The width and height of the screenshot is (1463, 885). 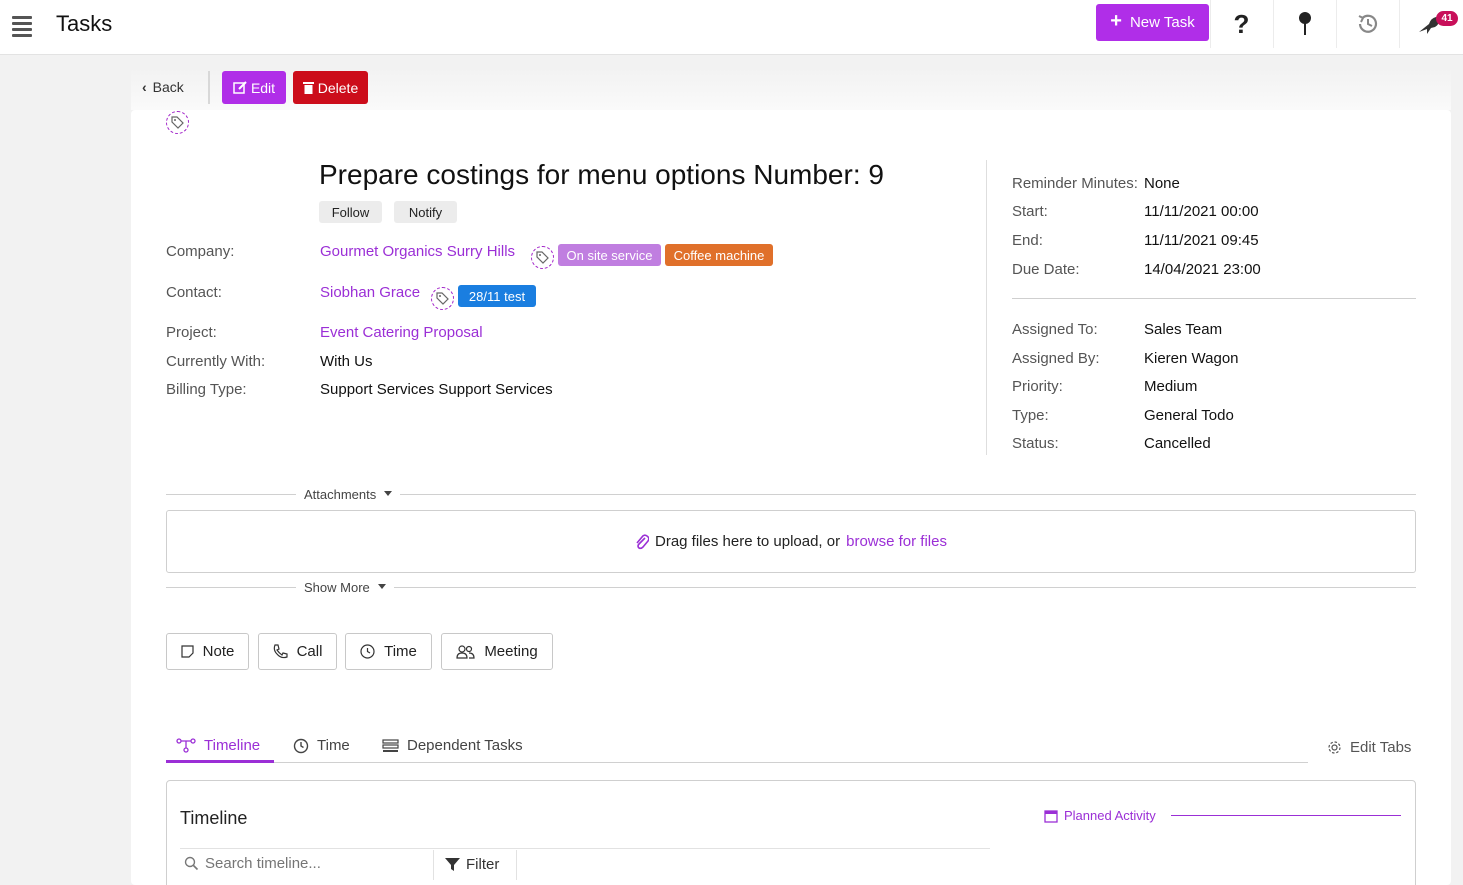 I want to click on tab-timeline-label: Timeline, so click(x=232, y=745).